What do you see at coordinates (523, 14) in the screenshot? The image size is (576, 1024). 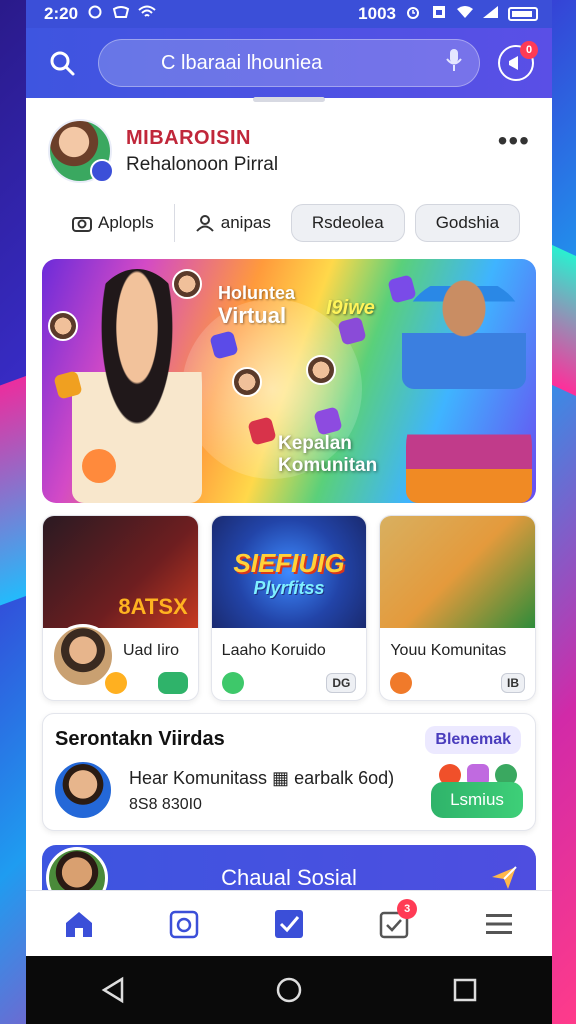 I see `battery-icon` at bounding box center [523, 14].